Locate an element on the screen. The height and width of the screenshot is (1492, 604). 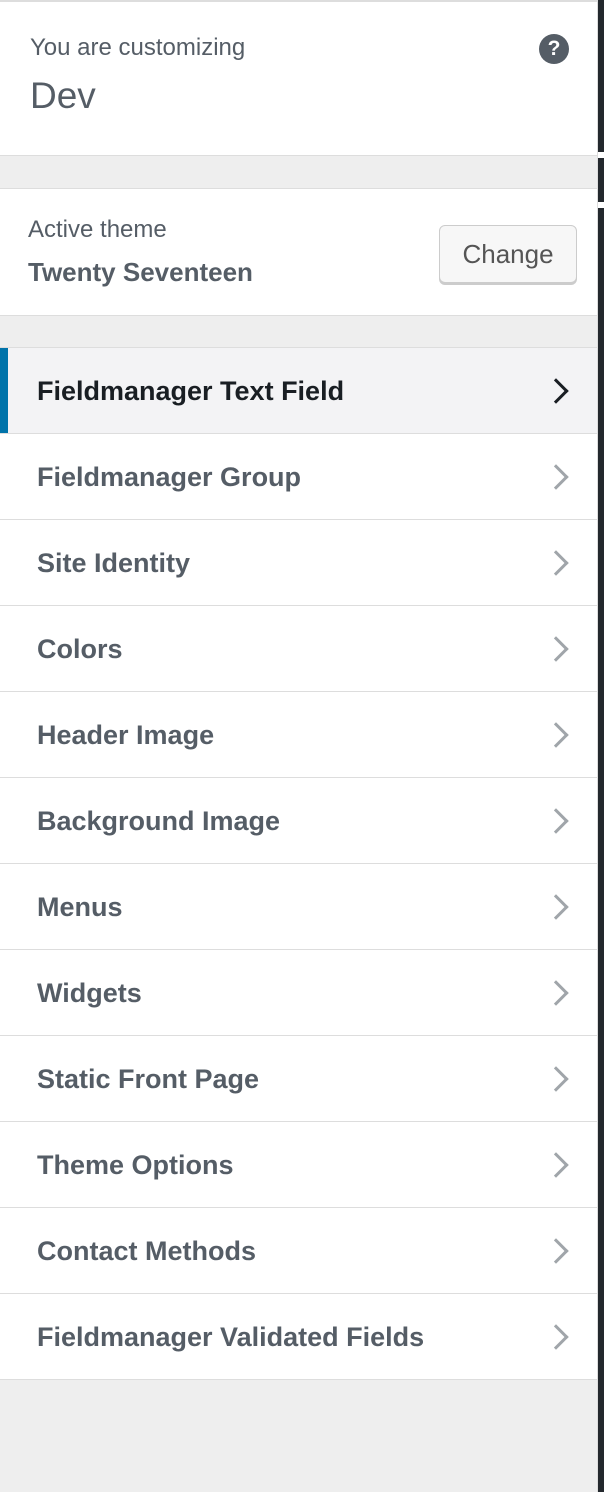
menu-item-label: Fieldmanager Validated Fields is located at coordinates (231, 1336).